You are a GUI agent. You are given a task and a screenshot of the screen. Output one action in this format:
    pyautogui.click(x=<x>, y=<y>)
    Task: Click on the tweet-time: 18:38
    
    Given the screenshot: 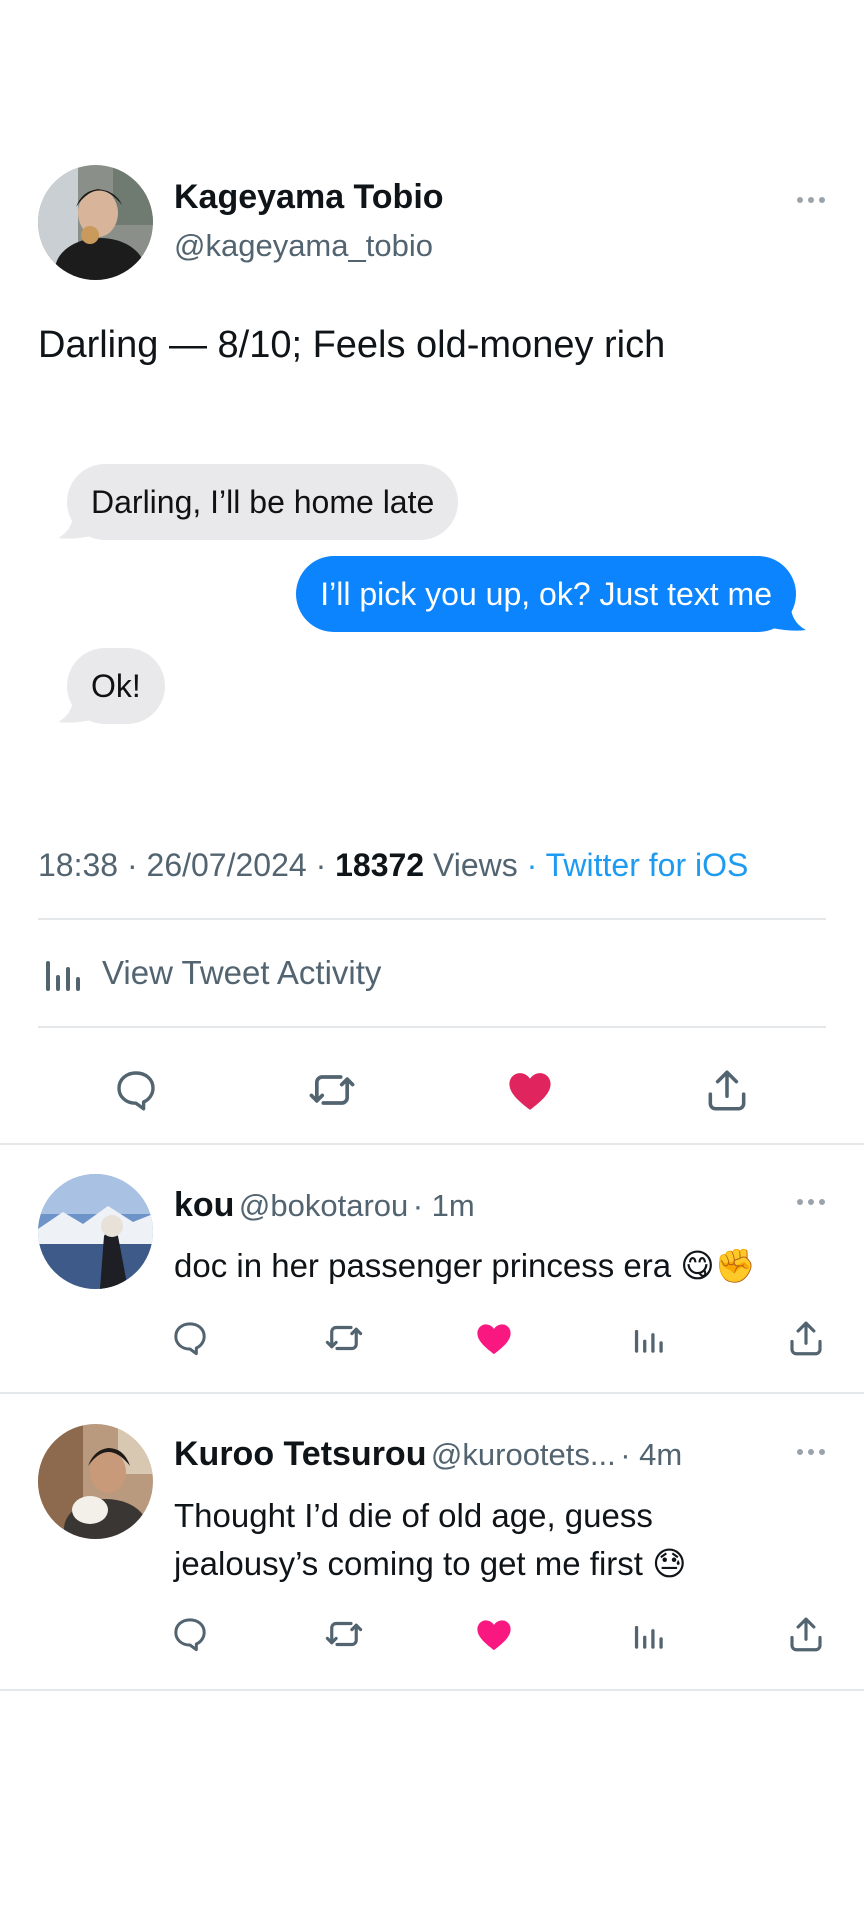 What is the action you would take?
    pyautogui.click(x=78, y=865)
    